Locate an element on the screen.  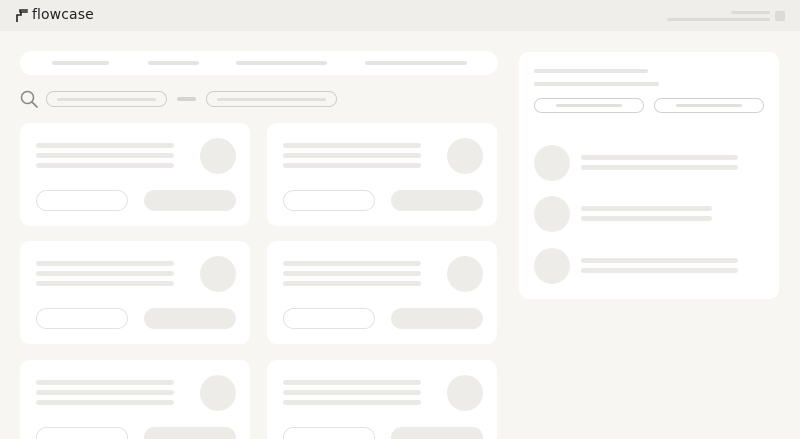
user-menu-icon is located at coordinates (780, 16).